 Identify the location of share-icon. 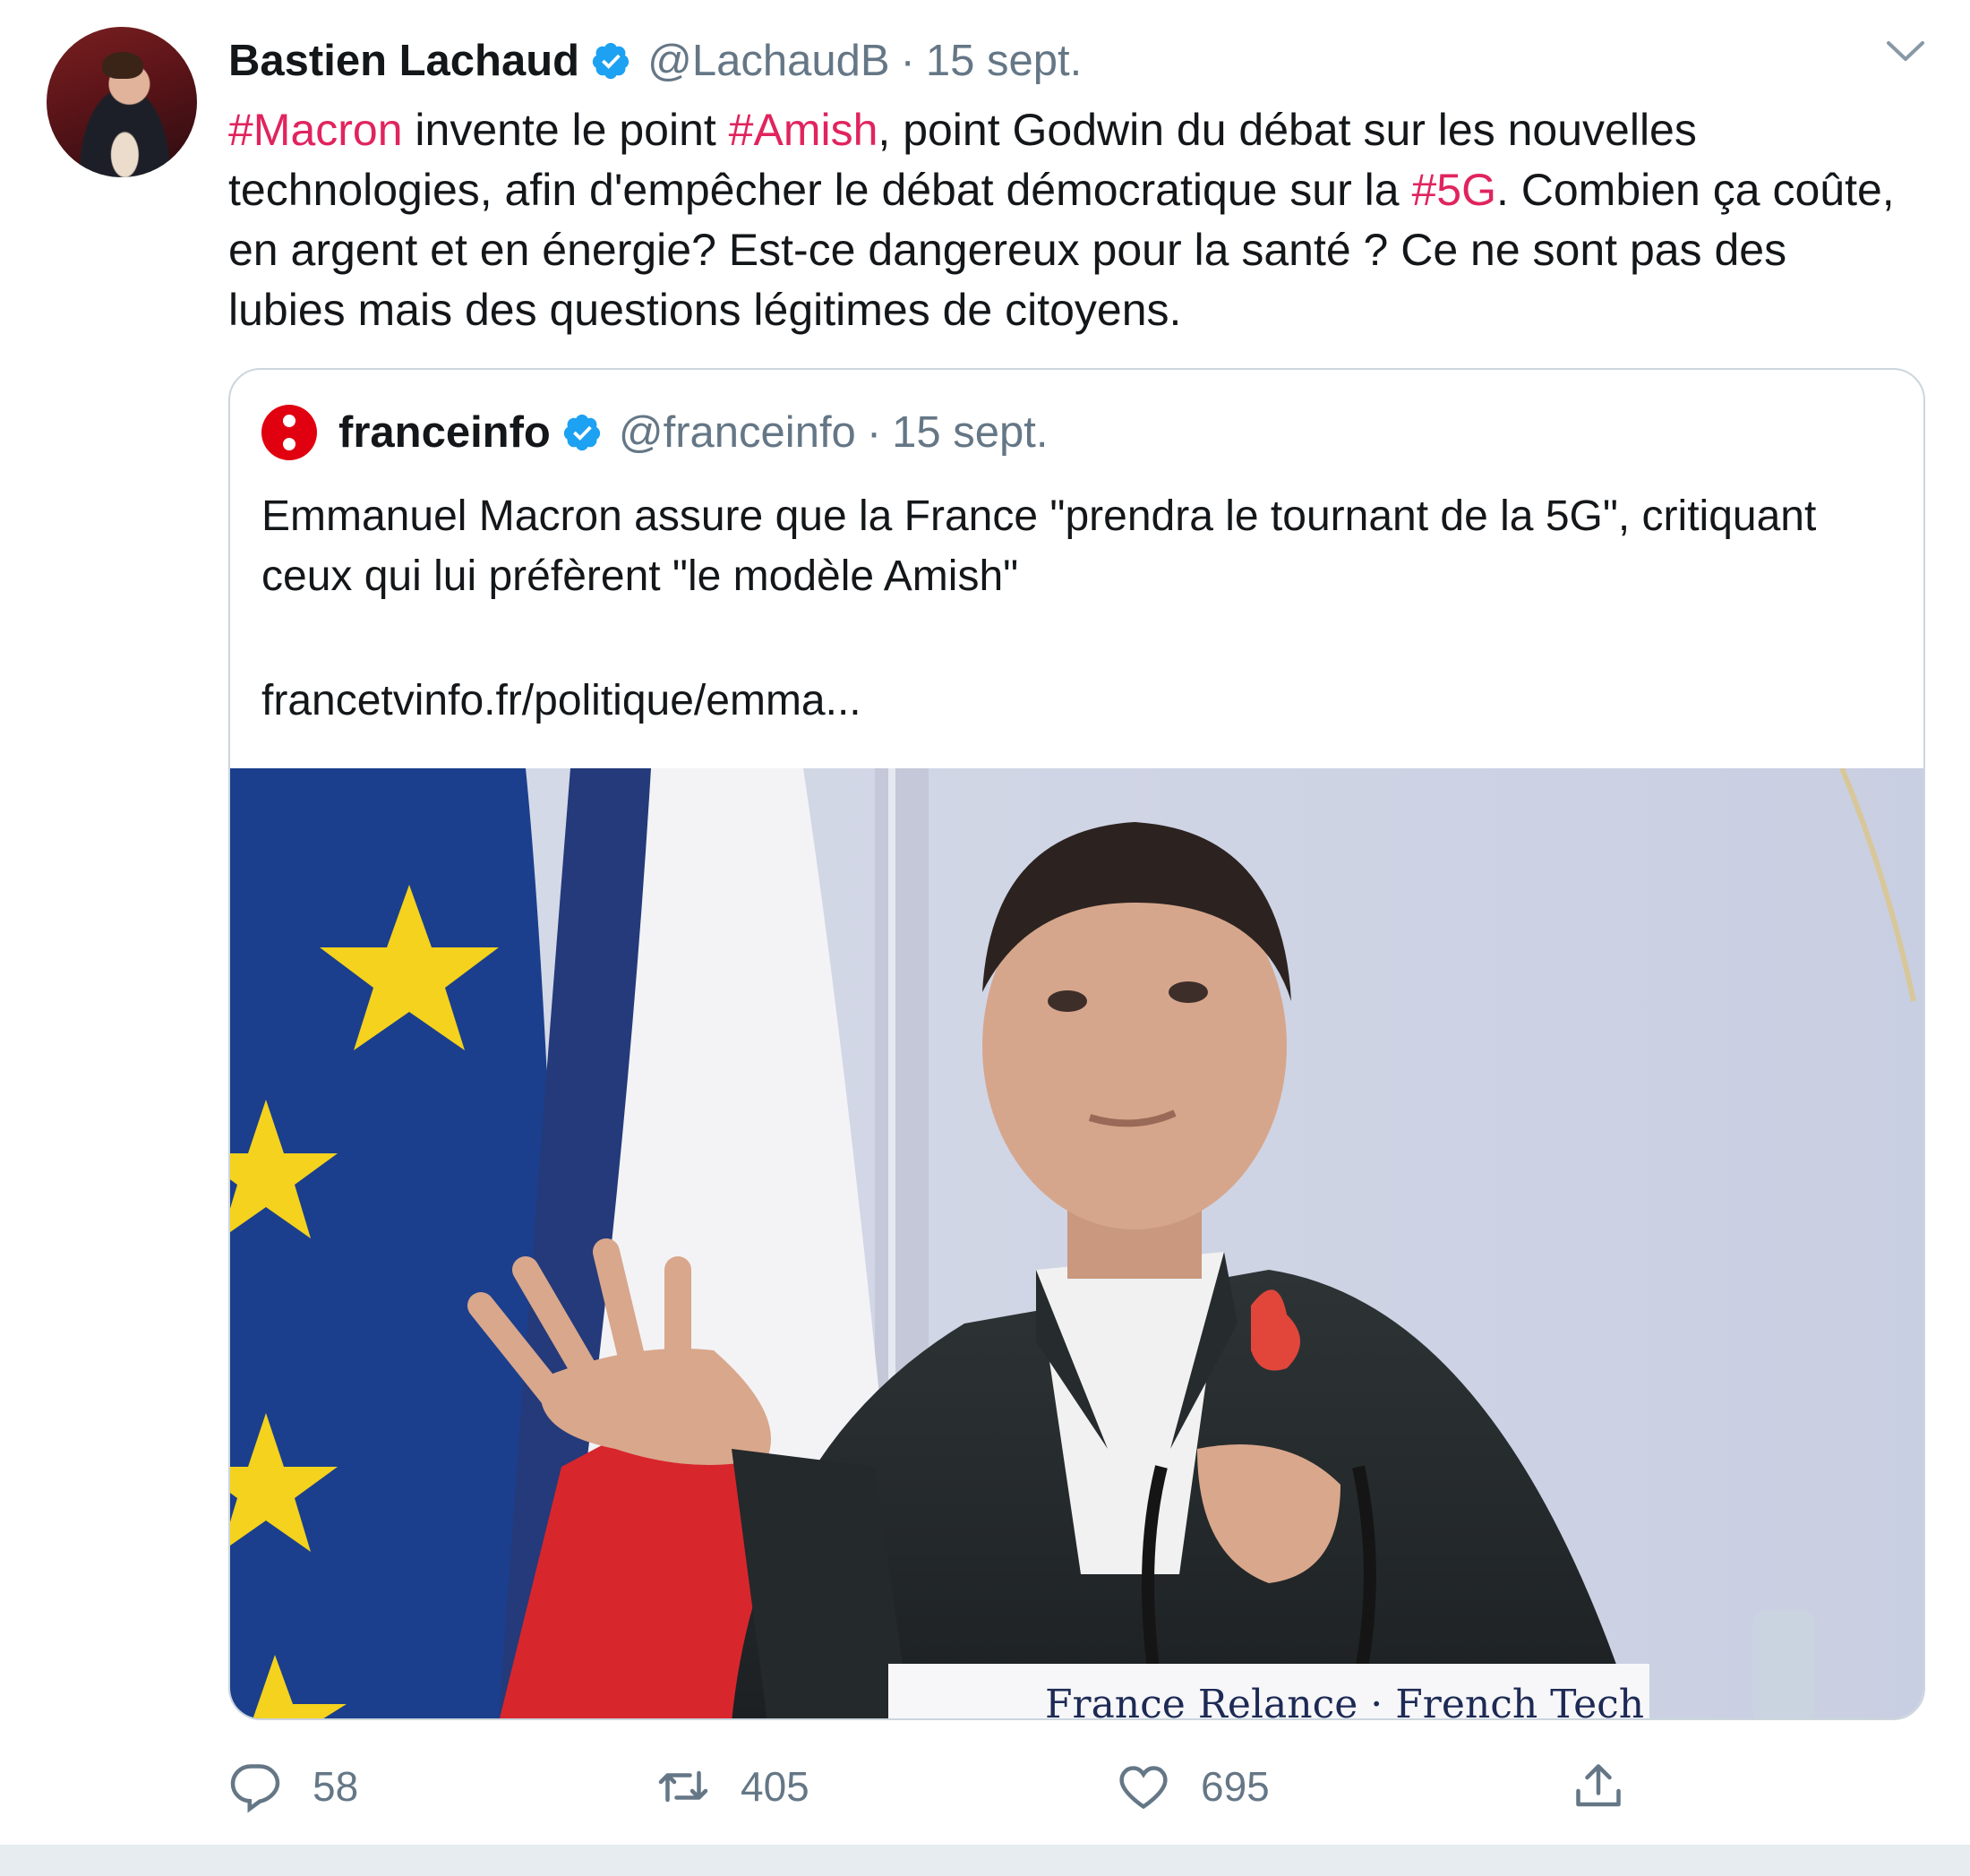
(1599, 1785).